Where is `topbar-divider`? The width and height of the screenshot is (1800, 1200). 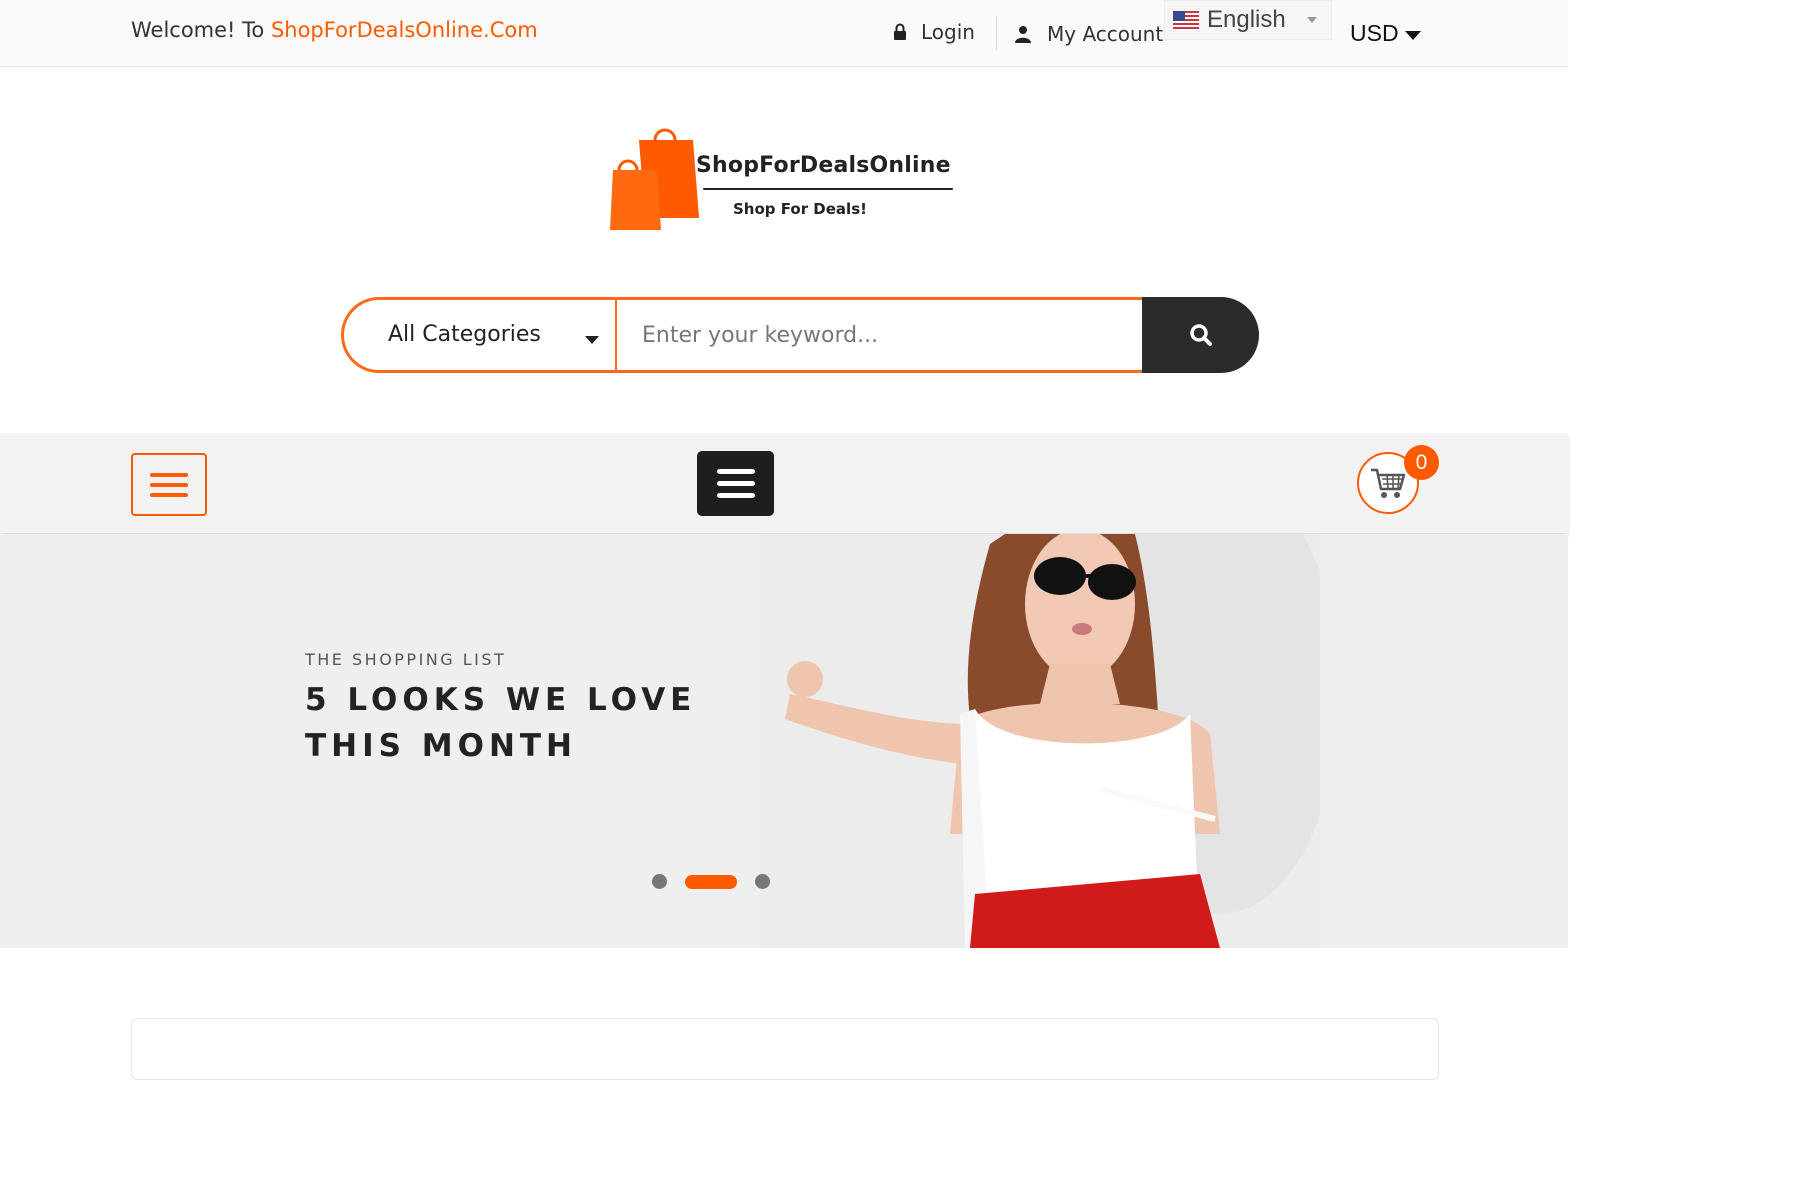
topbar-divider is located at coordinates (996, 33).